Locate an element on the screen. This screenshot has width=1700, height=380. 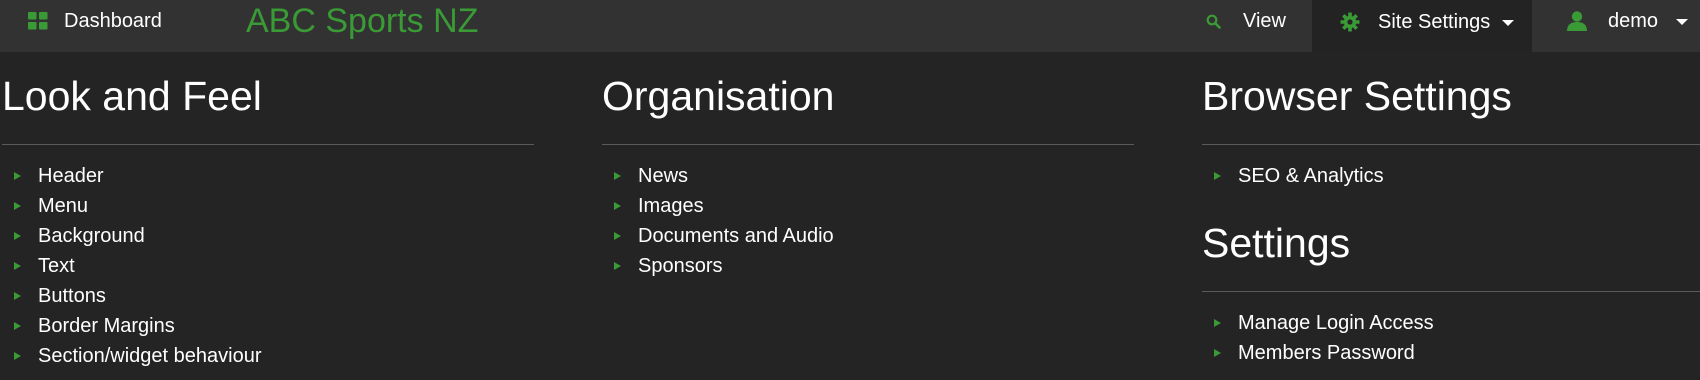
link-label: Section/widget behaviour is located at coordinates (150, 355).